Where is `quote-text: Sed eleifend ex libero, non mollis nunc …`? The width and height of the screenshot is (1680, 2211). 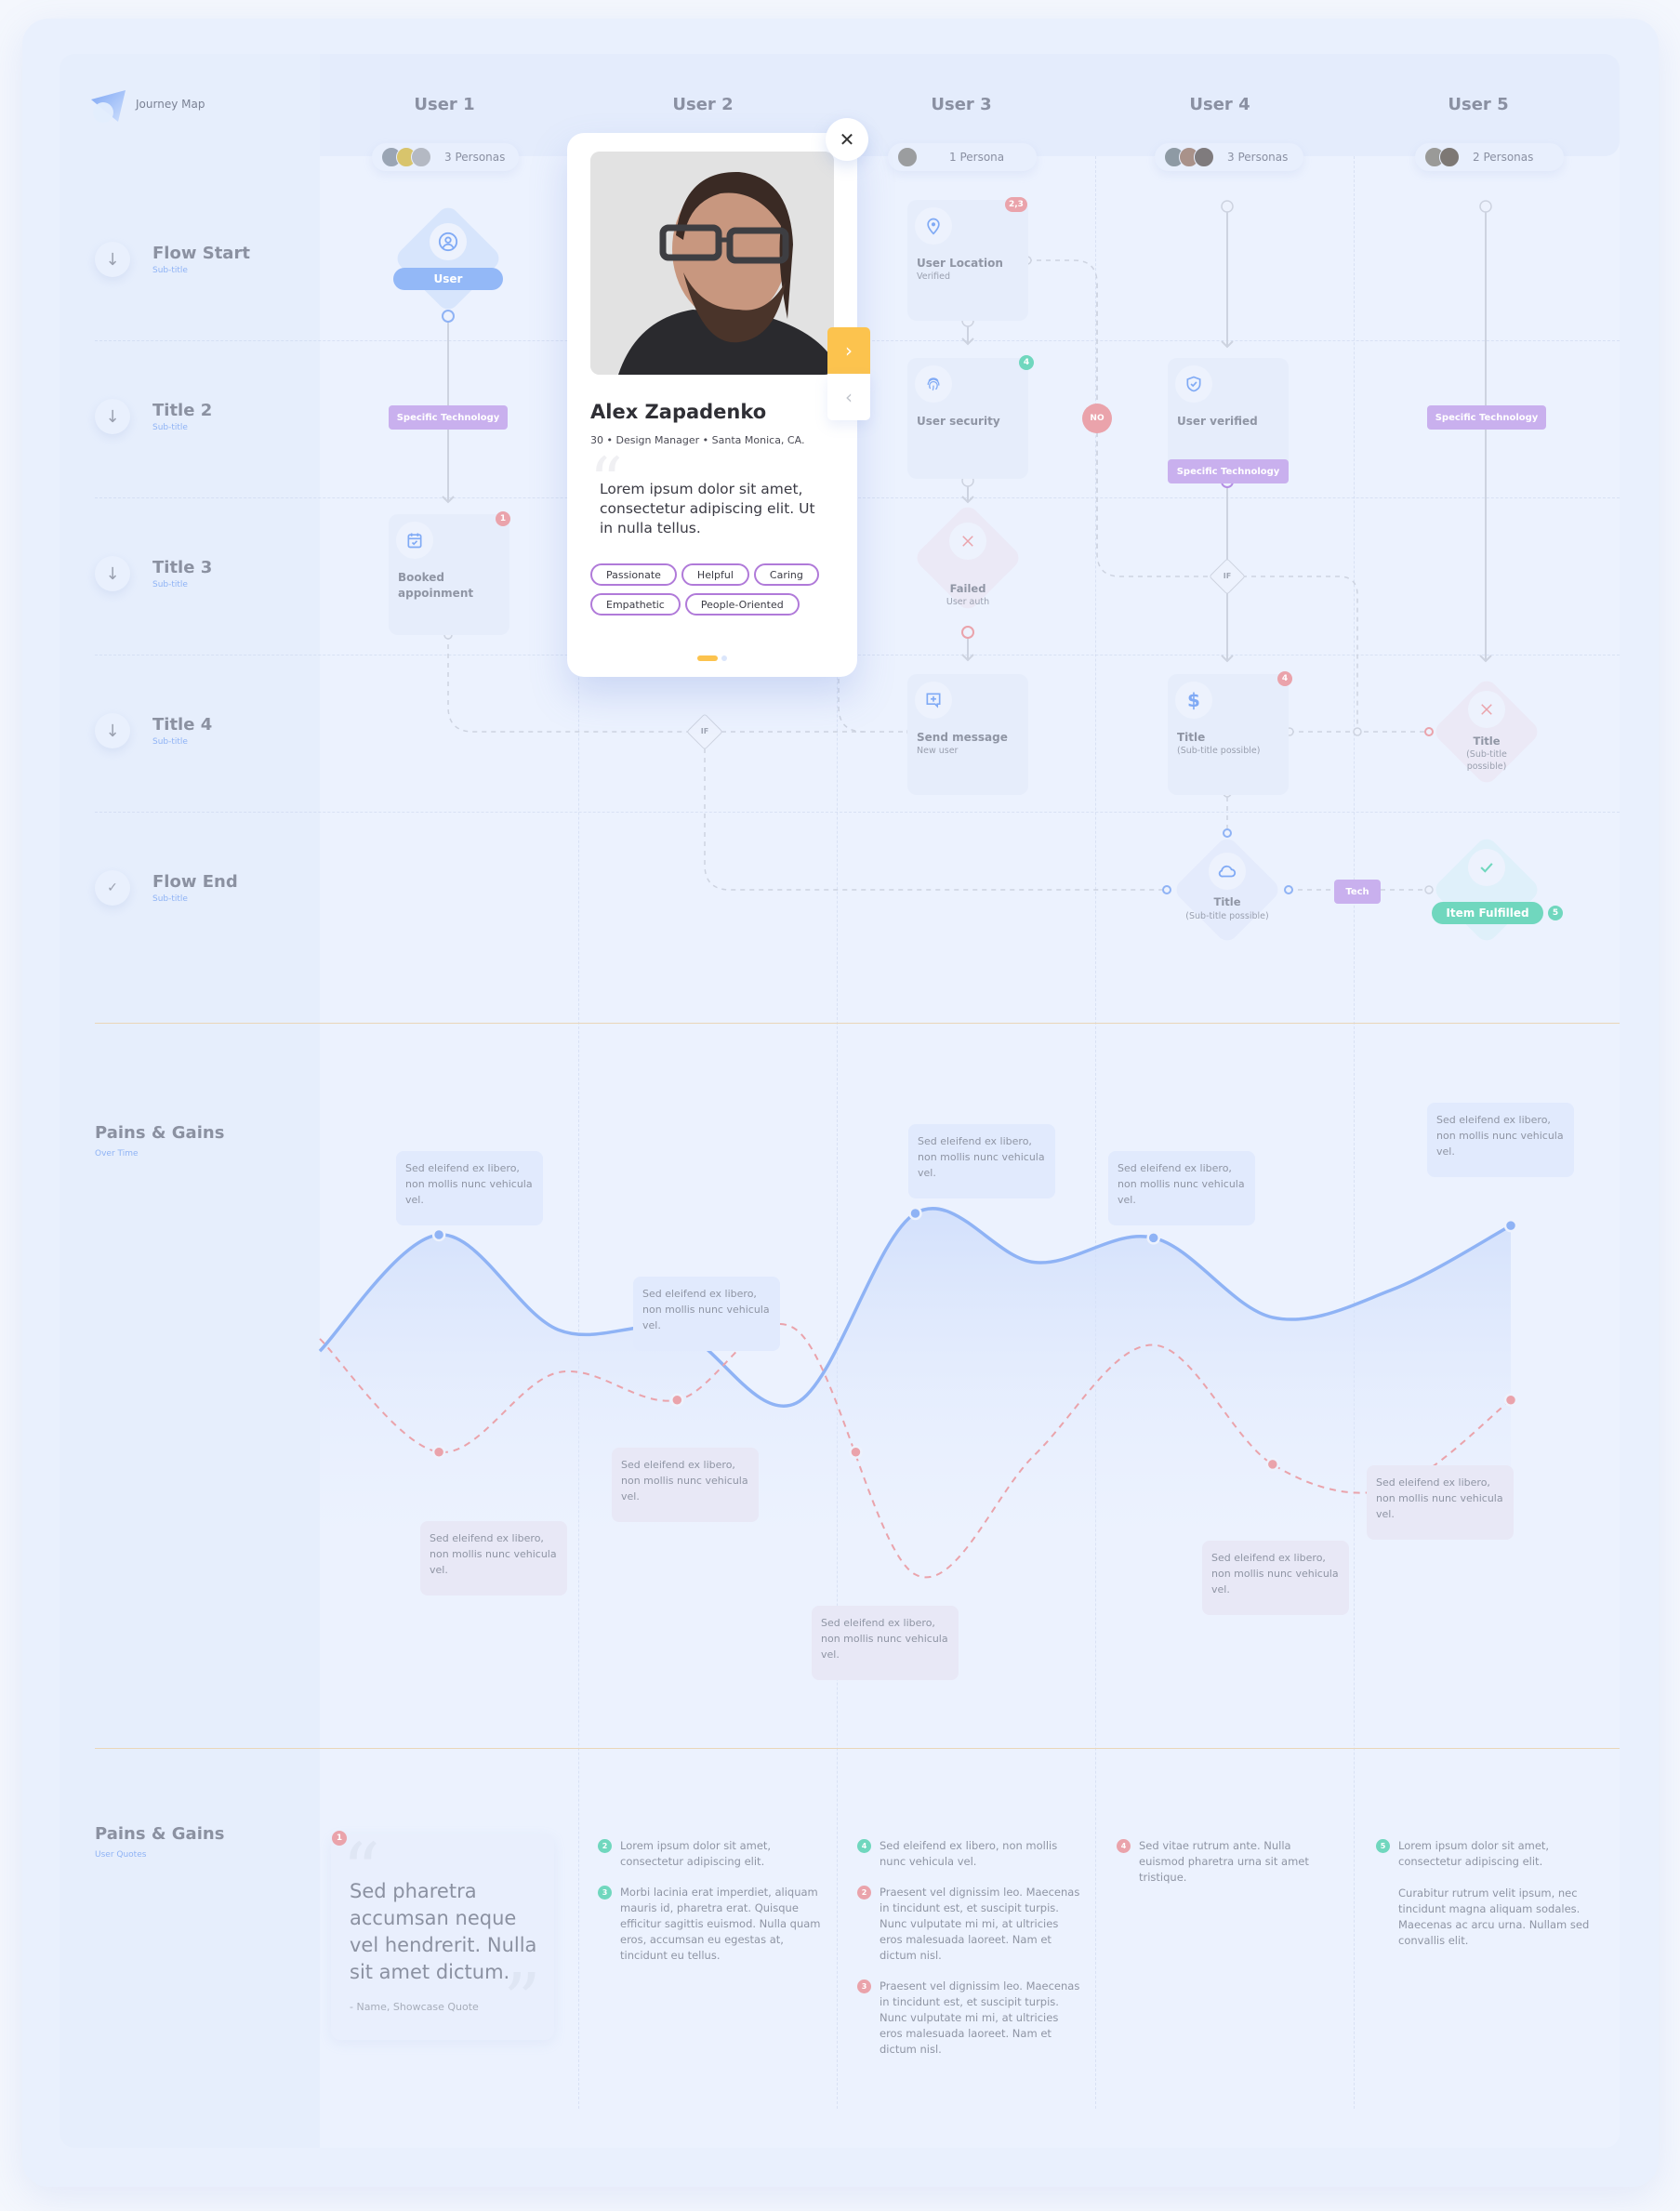
quote-text: Sed eleifend ex libero, non mollis nunc … is located at coordinates (969, 1853).